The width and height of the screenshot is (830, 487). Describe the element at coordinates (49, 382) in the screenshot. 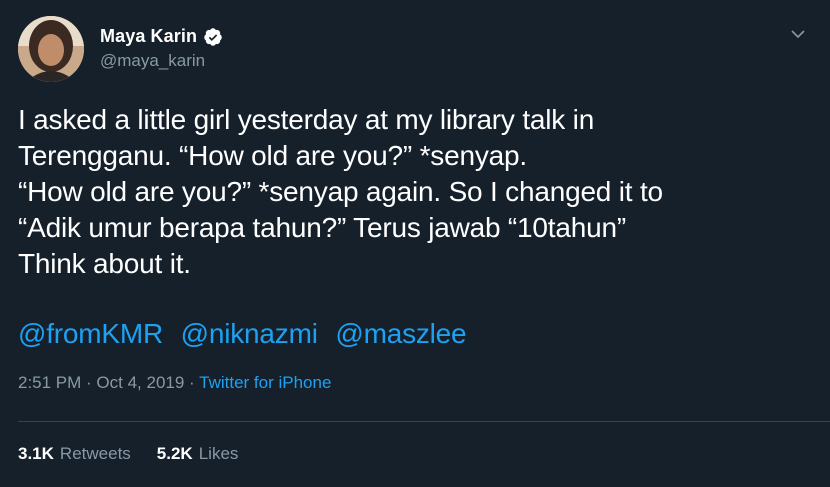

I see `tweet-time: 2:51 PM` at that location.